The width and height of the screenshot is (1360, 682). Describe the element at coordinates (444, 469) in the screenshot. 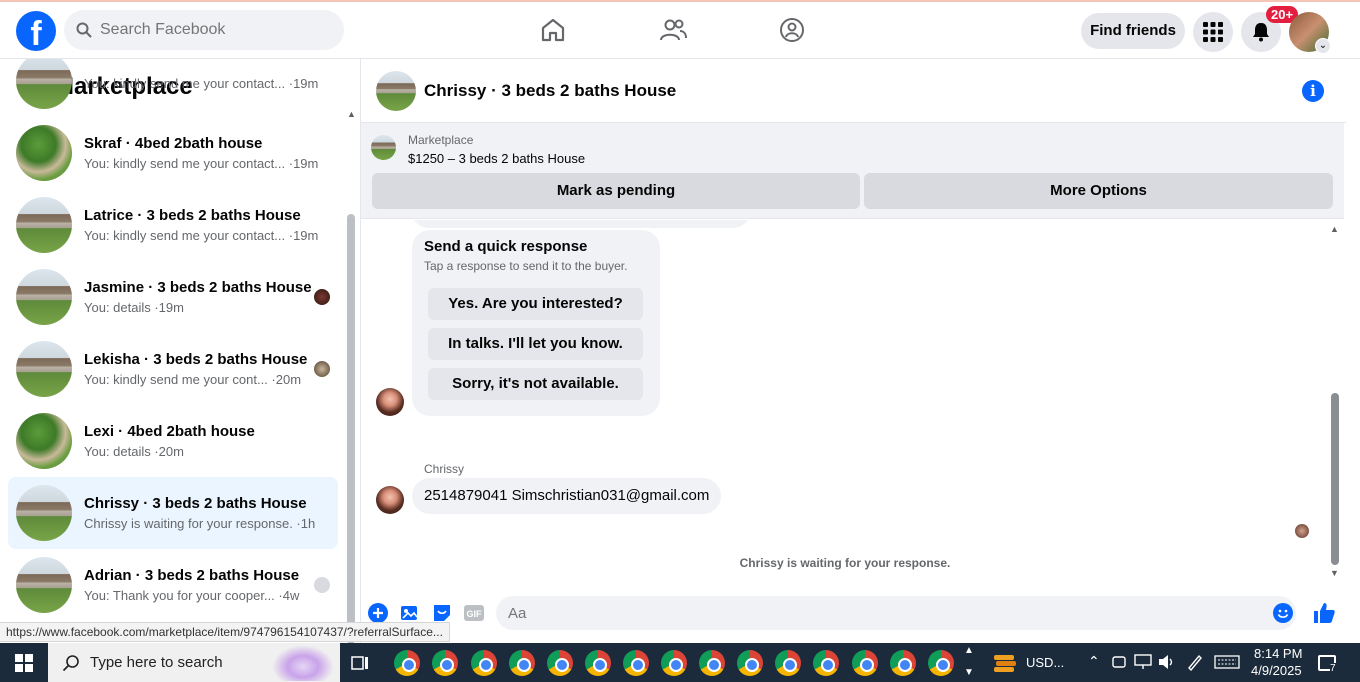

I see `sender-name: Chrissy` at that location.